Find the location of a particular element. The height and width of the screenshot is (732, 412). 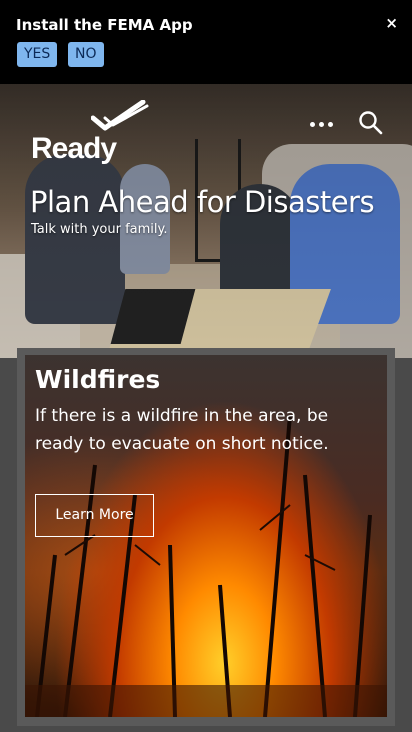

ready-logo: Ready is located at coordinates (91, 133).